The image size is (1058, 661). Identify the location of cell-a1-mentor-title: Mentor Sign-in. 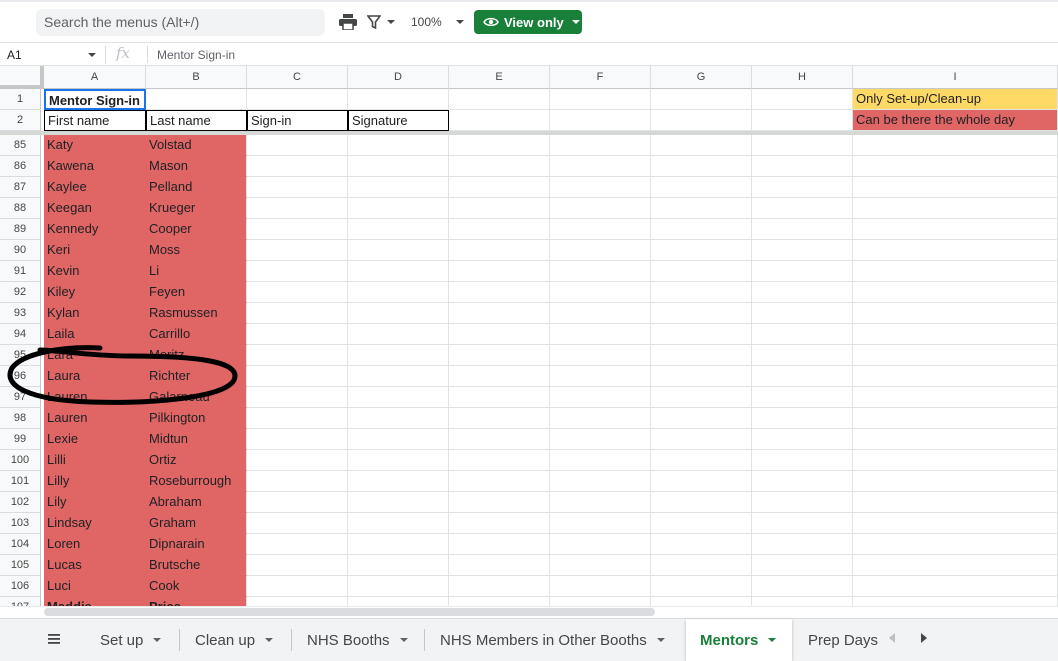
(95, 99).